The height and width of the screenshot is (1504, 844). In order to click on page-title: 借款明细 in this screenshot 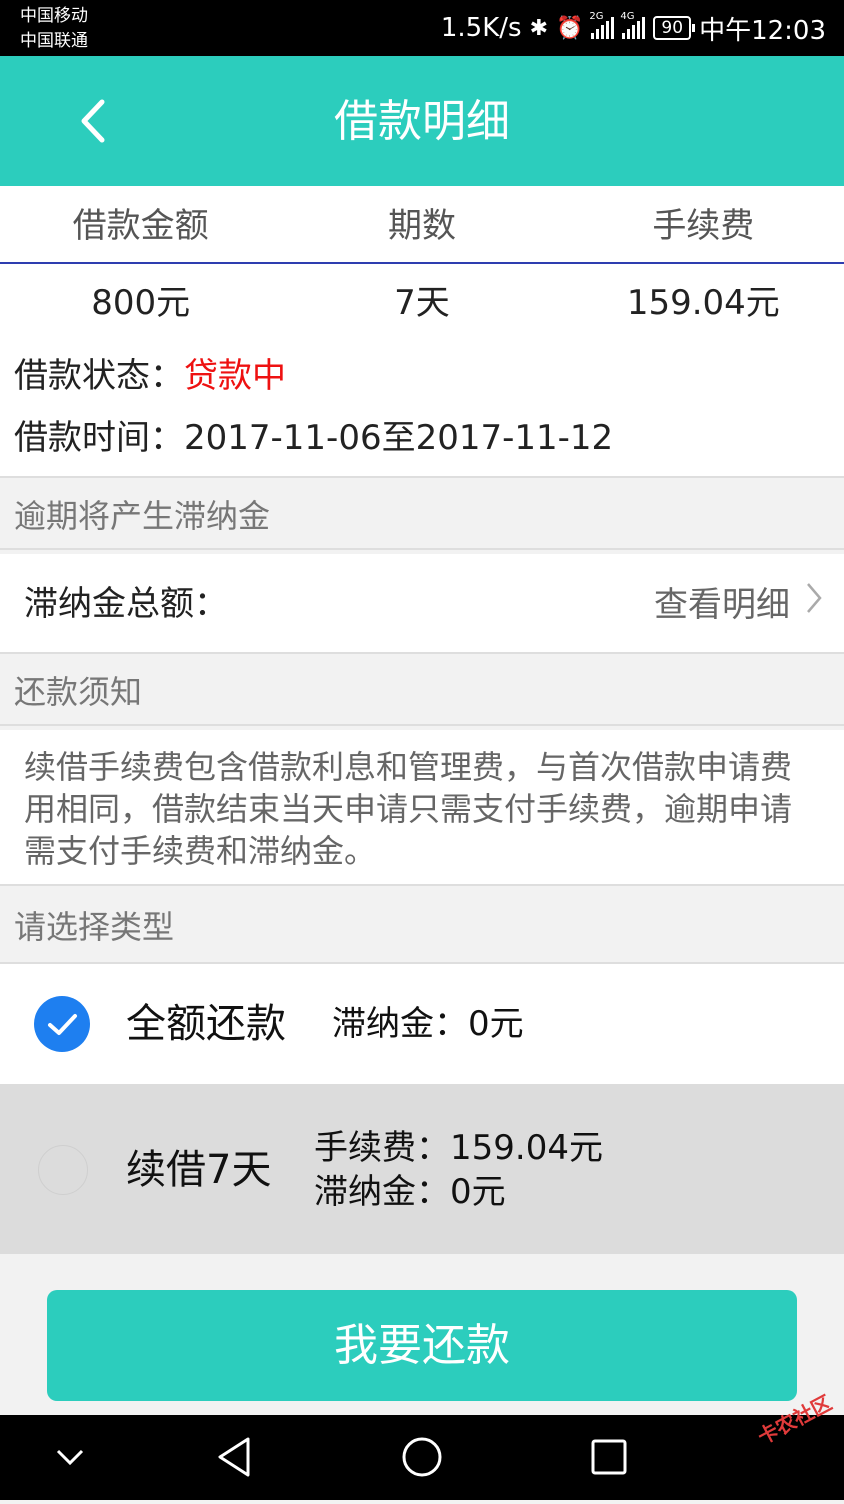, I will do `click(422, 121)`.